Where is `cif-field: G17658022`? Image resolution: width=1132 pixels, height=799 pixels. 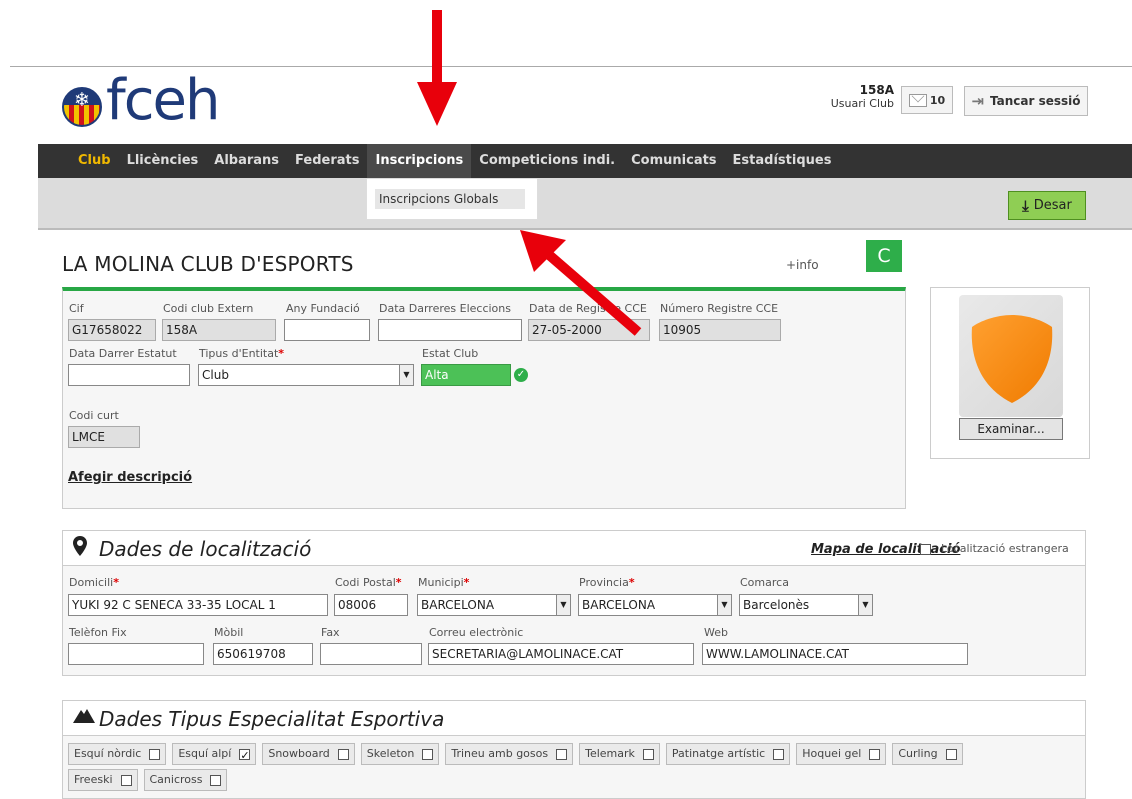 cif-field: G17658022 is located at coordinates (112, 330).